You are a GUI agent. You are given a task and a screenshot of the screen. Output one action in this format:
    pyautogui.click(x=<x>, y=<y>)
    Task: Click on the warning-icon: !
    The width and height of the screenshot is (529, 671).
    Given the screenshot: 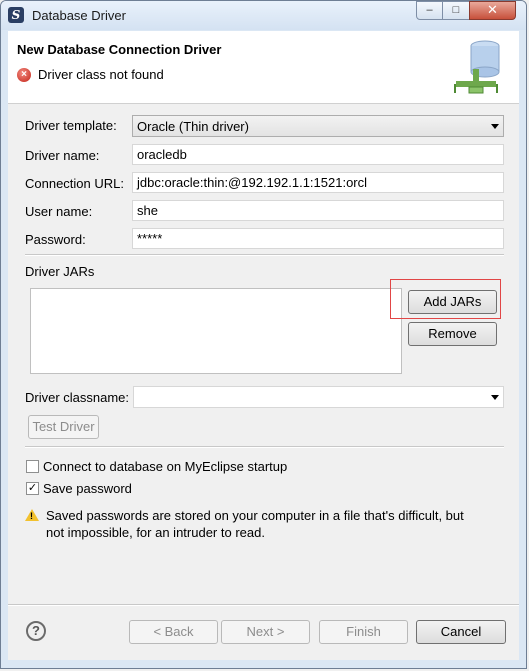 What is the action you would take?
    pyautogui.click(x=32, y=515)
    